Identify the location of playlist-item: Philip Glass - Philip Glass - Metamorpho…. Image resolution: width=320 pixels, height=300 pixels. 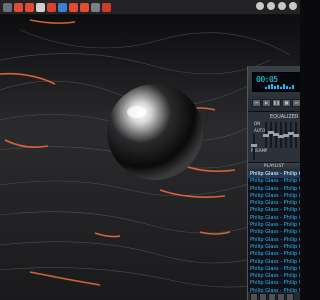
(274, 262).